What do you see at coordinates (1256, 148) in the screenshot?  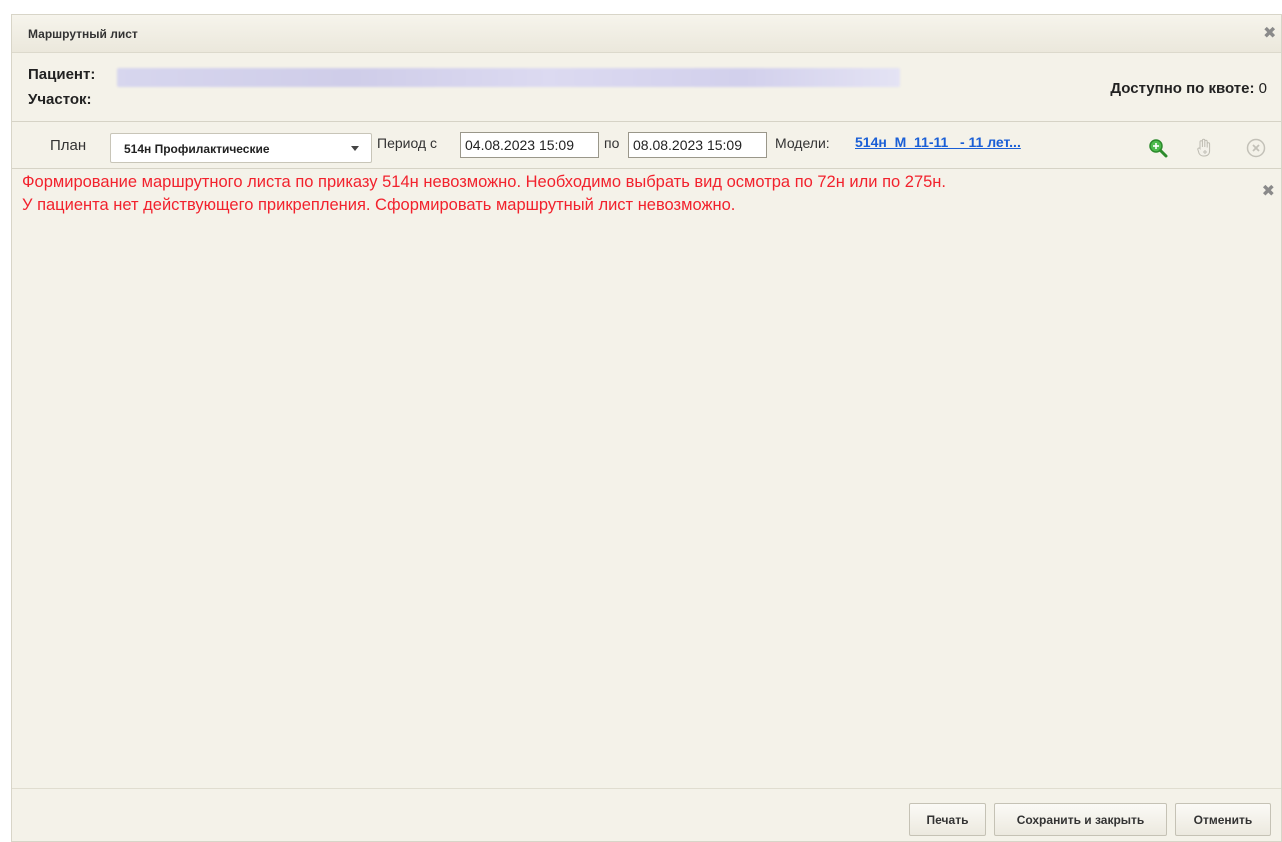 I see `clear-circle-icon` at bounding box center [1256, 148].